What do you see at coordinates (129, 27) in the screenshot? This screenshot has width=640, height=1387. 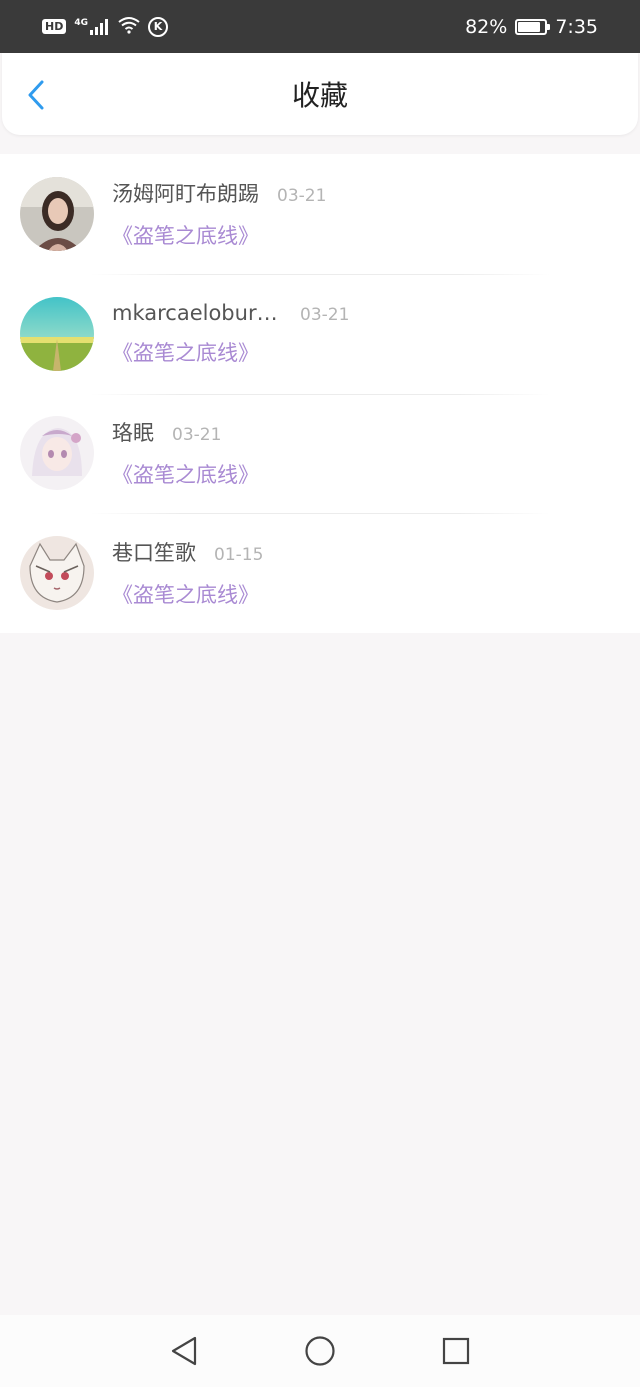 I see `wifi-icon` at bounding box center [129, 27].